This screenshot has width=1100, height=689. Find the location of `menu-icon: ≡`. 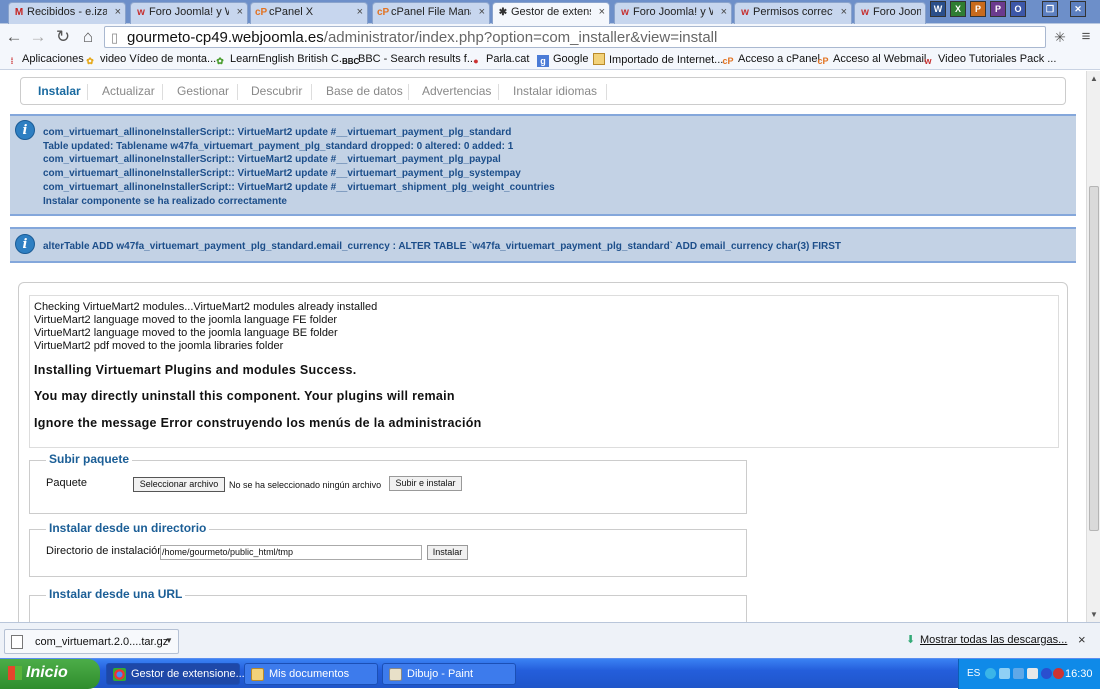

menu-icon: ≡ is located at coordinates (1086, 37).